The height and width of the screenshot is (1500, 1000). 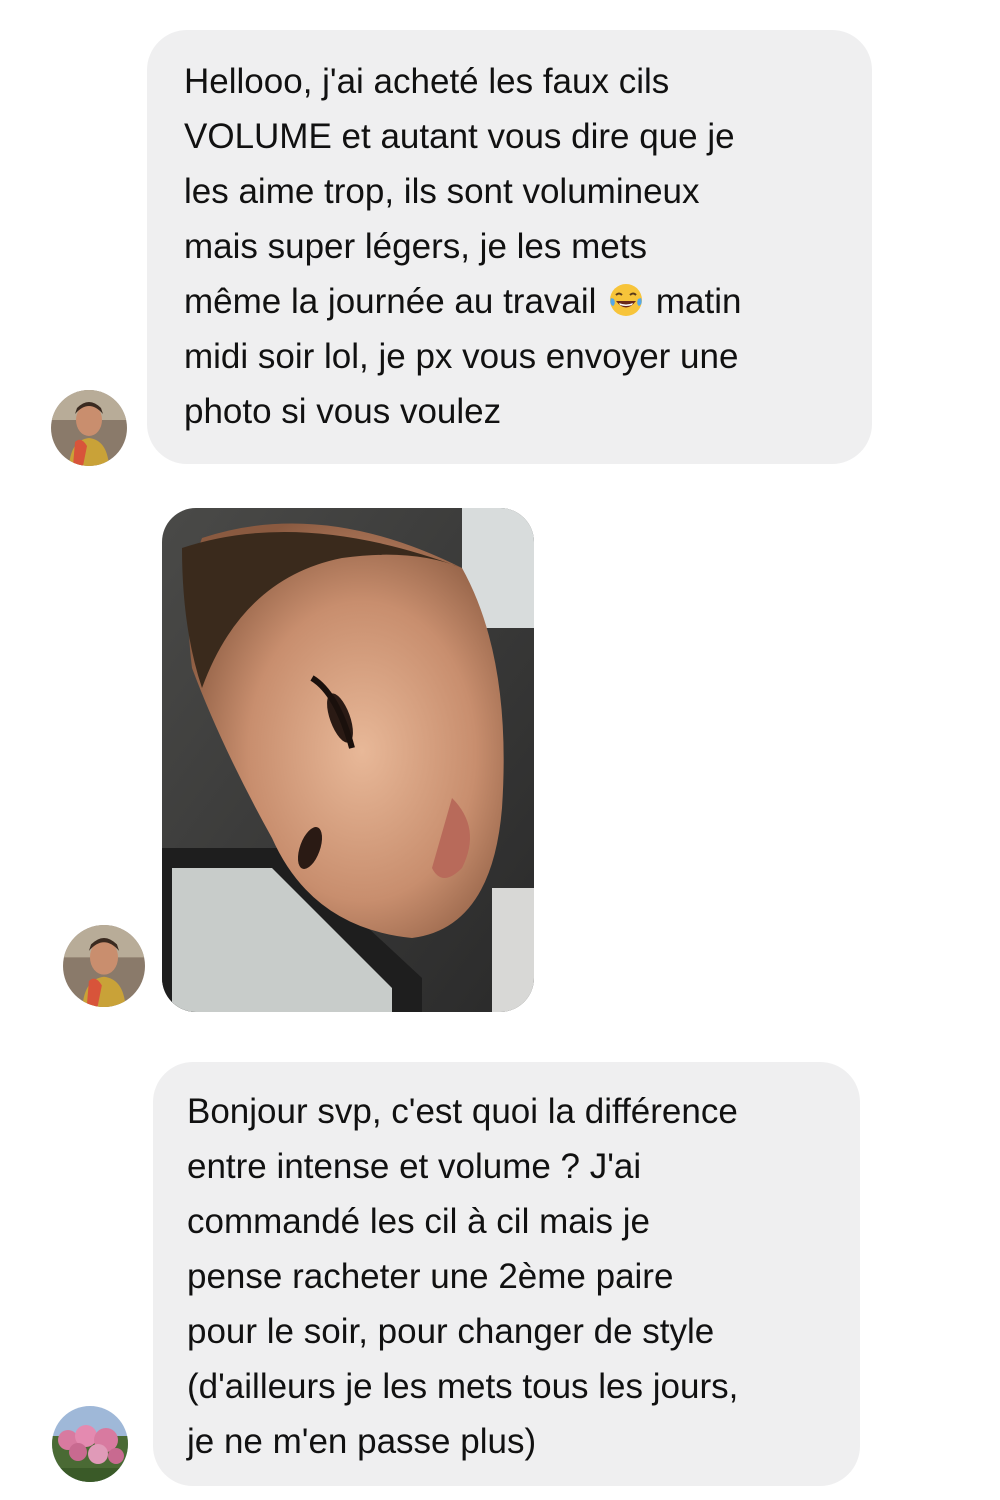 What do you see at coordinates (442, 191) in the screenshot?
I see `message-line: les aime trop, ils sont volumineux` at bounding box center [442, 191].